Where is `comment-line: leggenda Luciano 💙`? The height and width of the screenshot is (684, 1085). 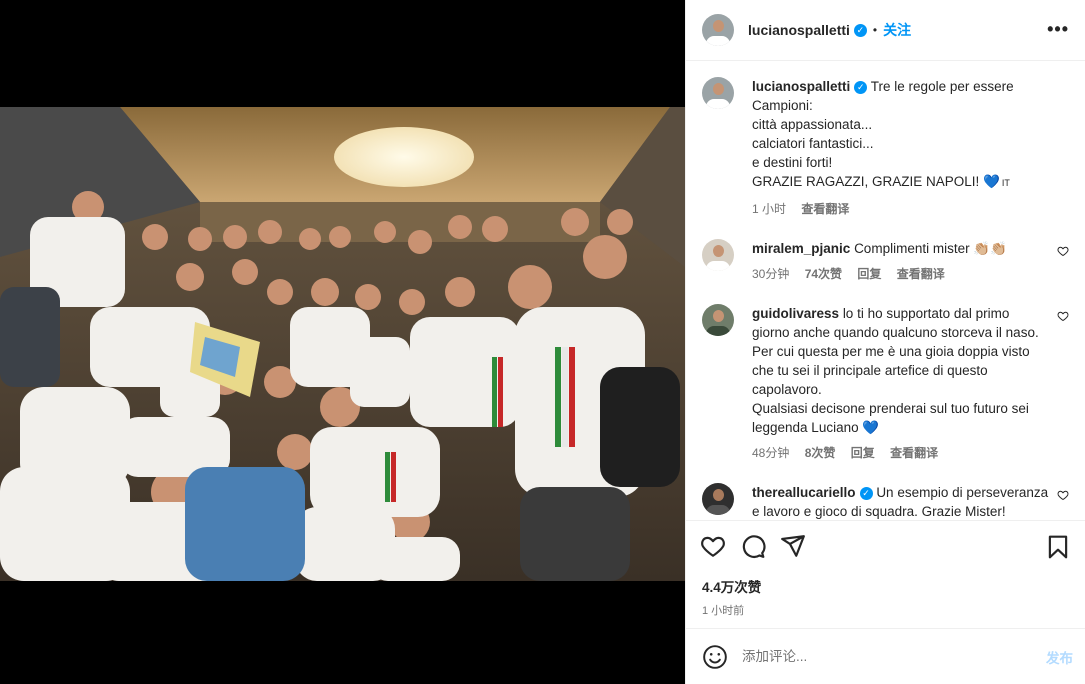
comment-line: leggenda Luciano 💙 is located at coordinates (816, 427).